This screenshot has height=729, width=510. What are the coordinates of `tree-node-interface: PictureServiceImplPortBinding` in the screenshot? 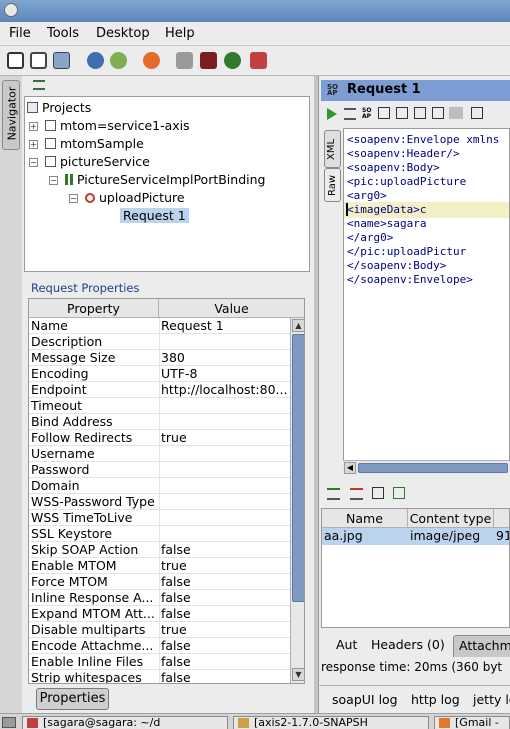 It's located at (165, 179).